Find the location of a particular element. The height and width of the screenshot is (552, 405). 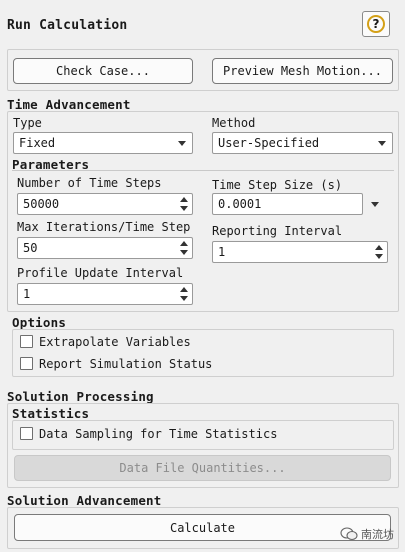

num-time-steps-input: 50000 is located at coordinates (105, 204).